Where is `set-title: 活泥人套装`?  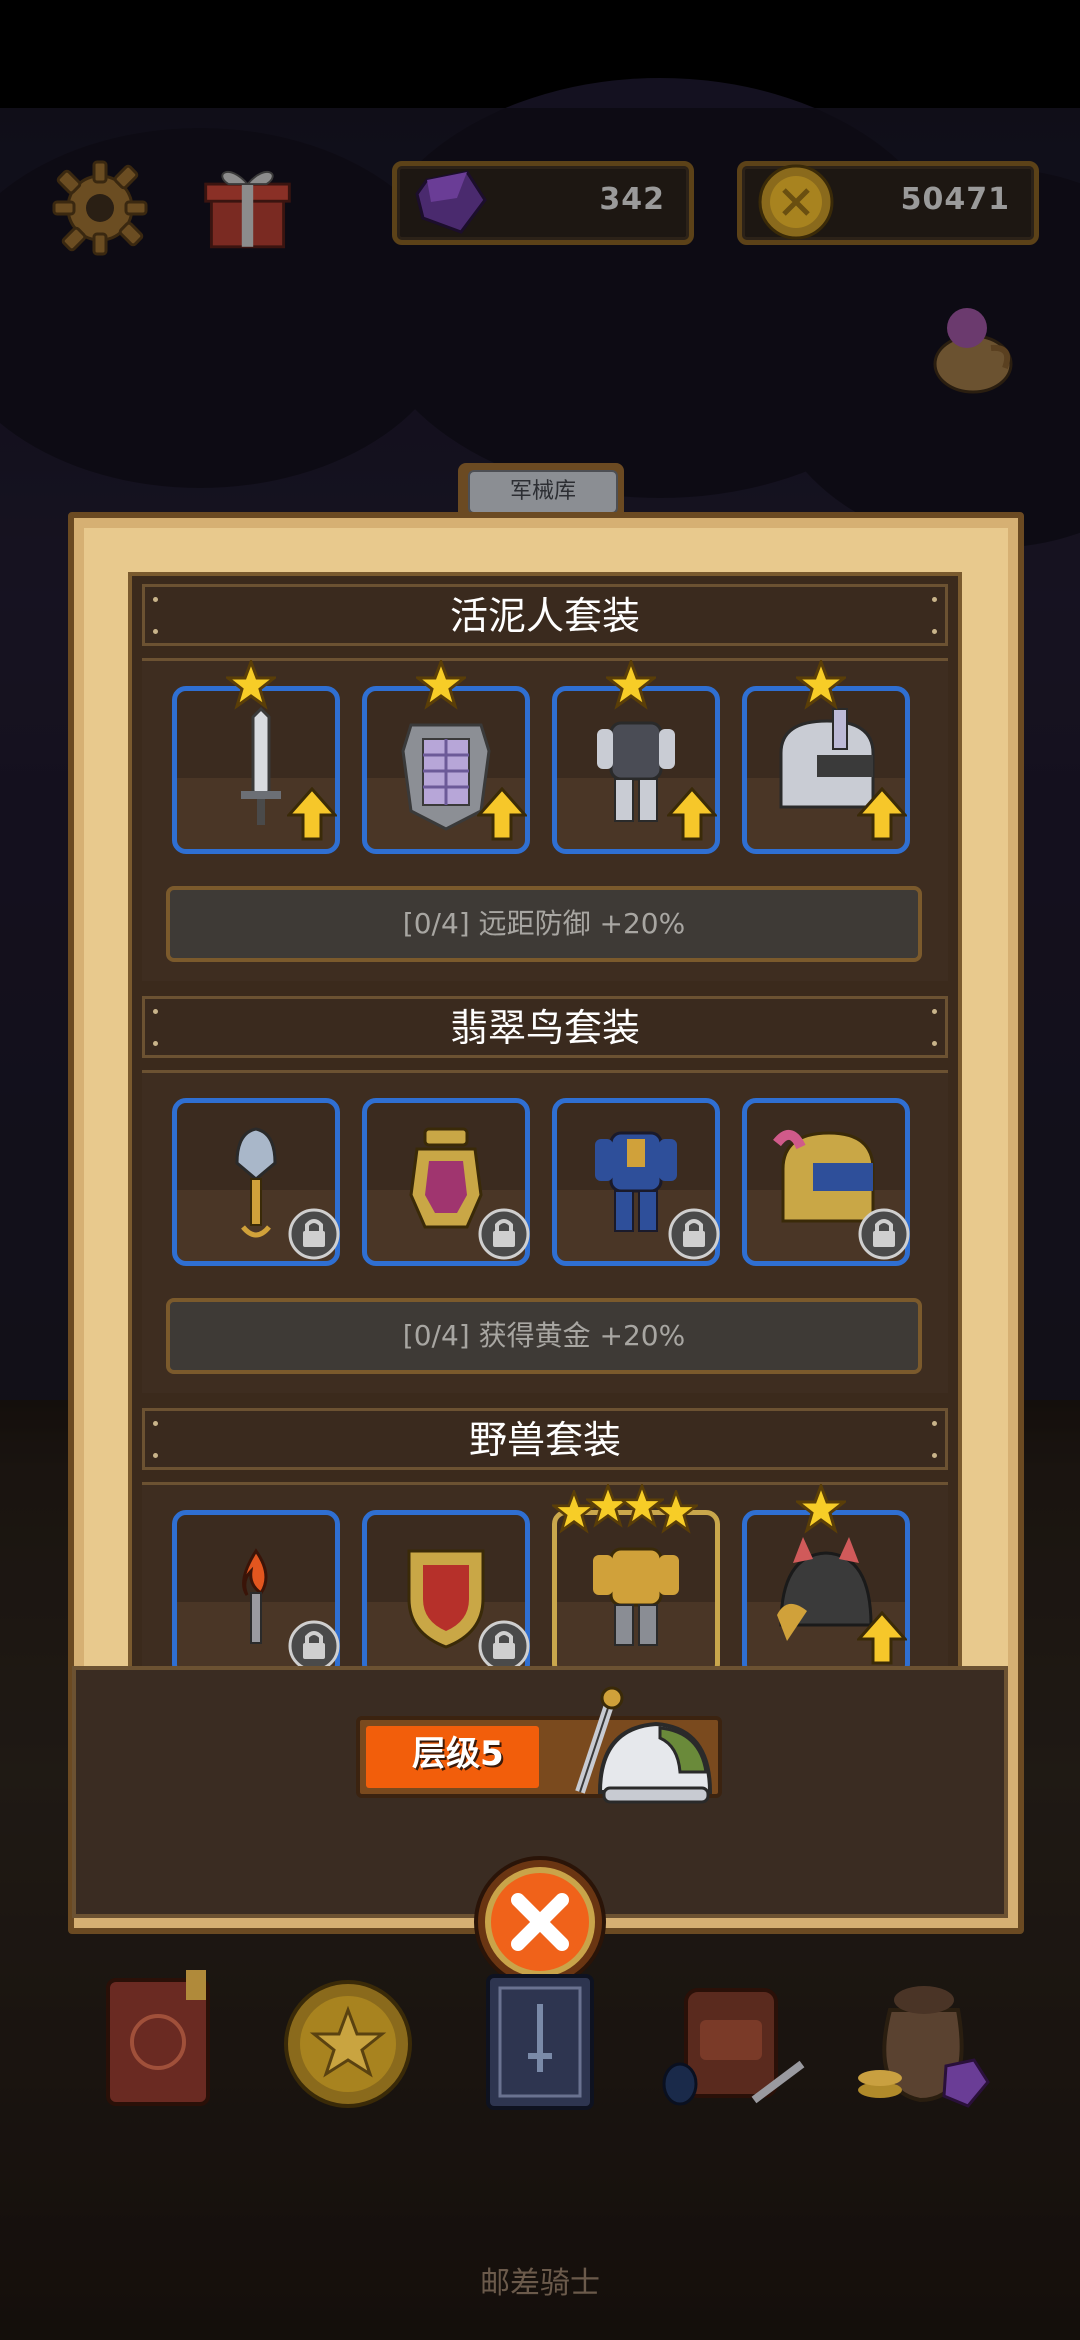
set-title: 活泥人套装 is located at coordinates (545, 615).